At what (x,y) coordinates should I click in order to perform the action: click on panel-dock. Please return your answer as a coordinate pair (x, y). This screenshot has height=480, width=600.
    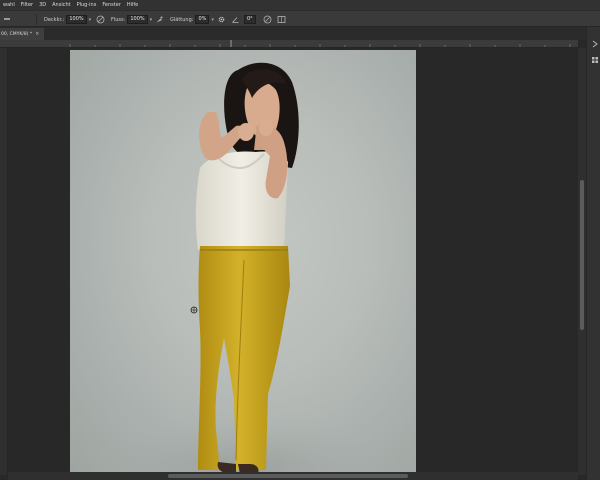
    Looking at the image, I should click on (593, 253).